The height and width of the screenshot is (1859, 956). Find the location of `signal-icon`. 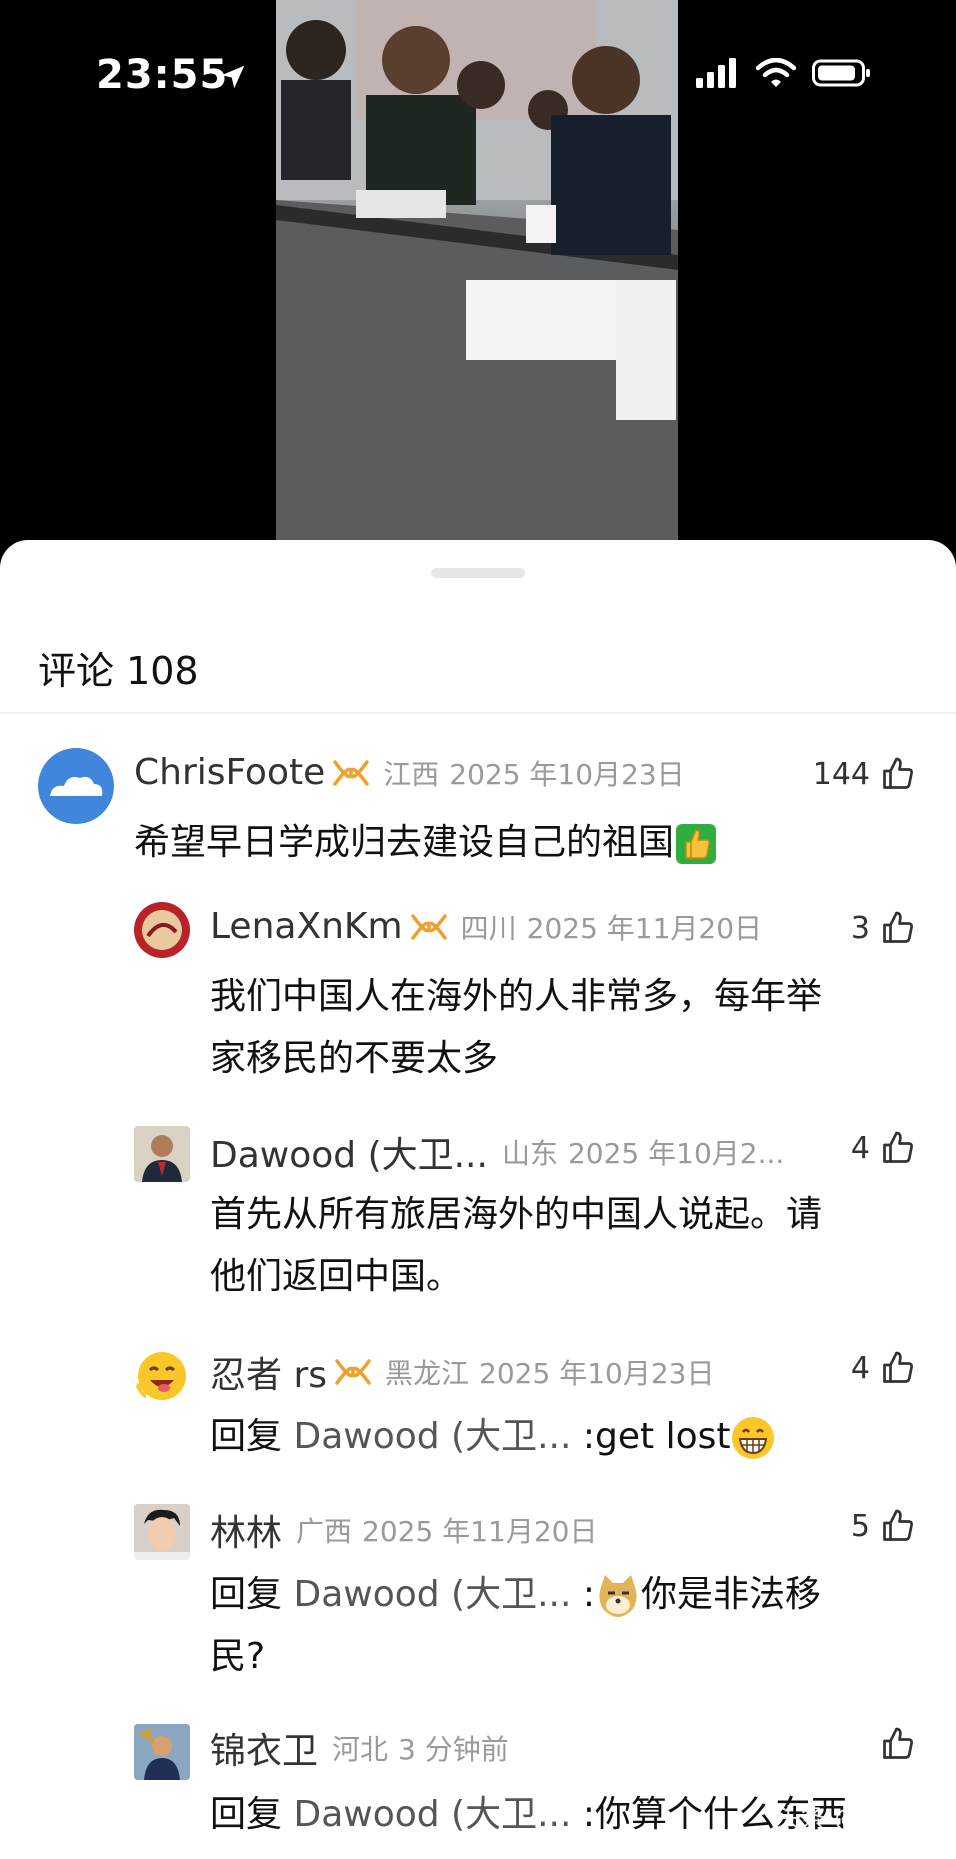

signal-icon is located at coordinates (716, 73).